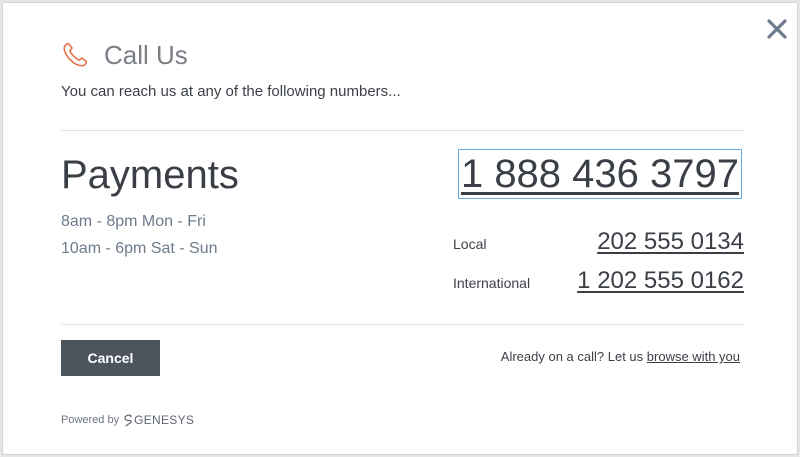 The height and width of the screenshot is (457, 800). Describe the element at coordinates (133, 221) in the screenshot. I see `hours-weekday: 8am - 8pm Mon - Fri` at that location.